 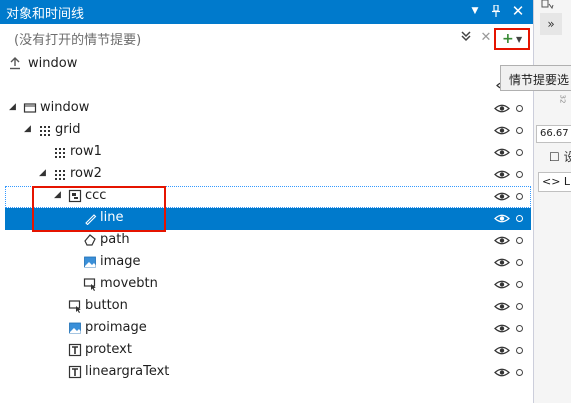 I want to click on tree-row-lineargratext: lineargraText, so click(x=268, y=373).